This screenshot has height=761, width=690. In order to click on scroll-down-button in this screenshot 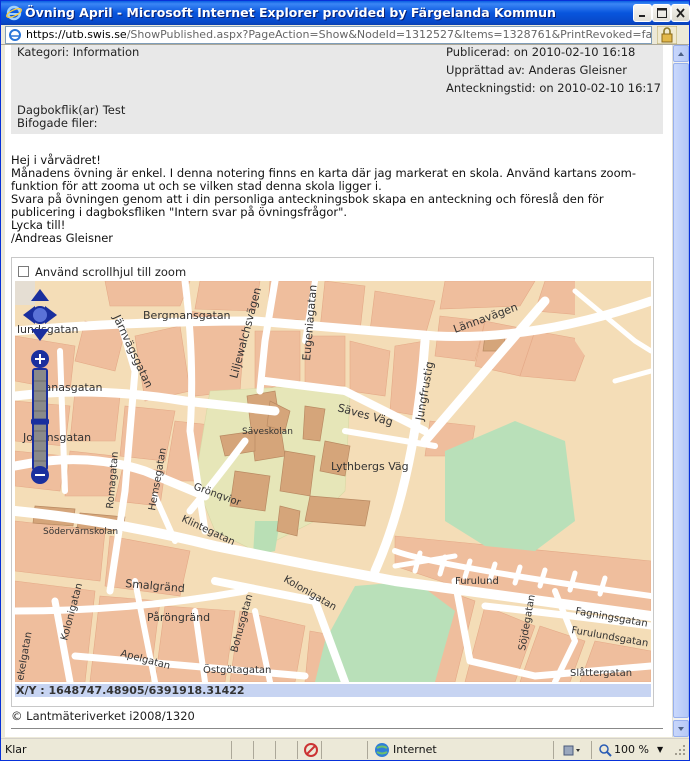, I will do `click(681, 728)`.